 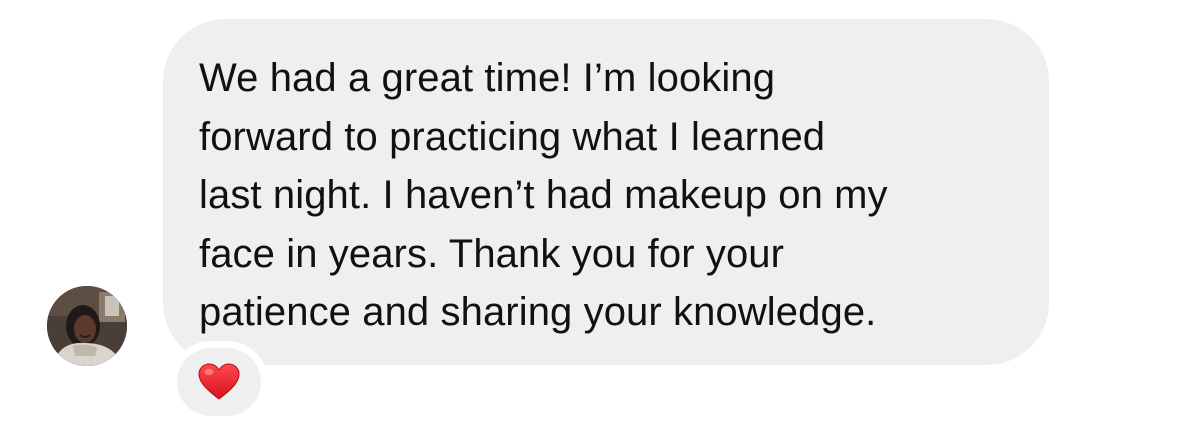 I want to click on red-heart-icon, so click(x=219, y=381).